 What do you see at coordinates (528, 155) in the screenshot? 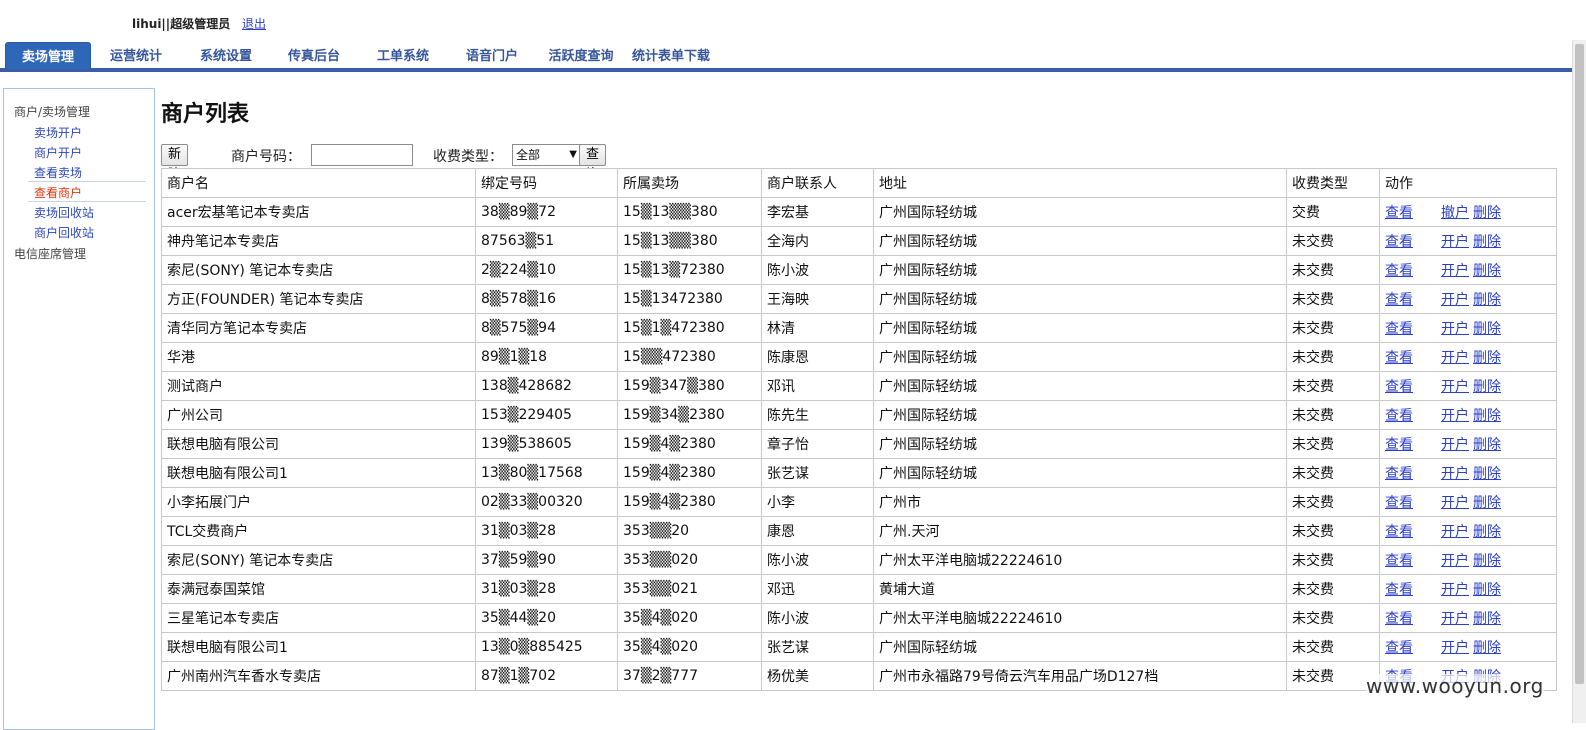
I see `fee-type-selected: 全部` at bounding box center [528, 155].